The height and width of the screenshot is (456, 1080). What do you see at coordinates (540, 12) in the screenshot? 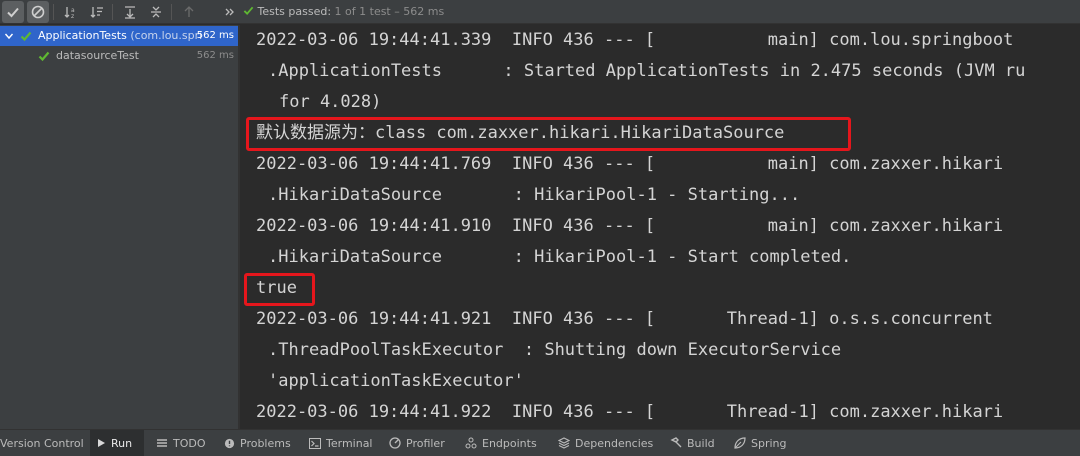
I see `test-runner-toolbar: az Tests passed: 1 of 1 test – 562 ms` at bounding box center [540, 12].